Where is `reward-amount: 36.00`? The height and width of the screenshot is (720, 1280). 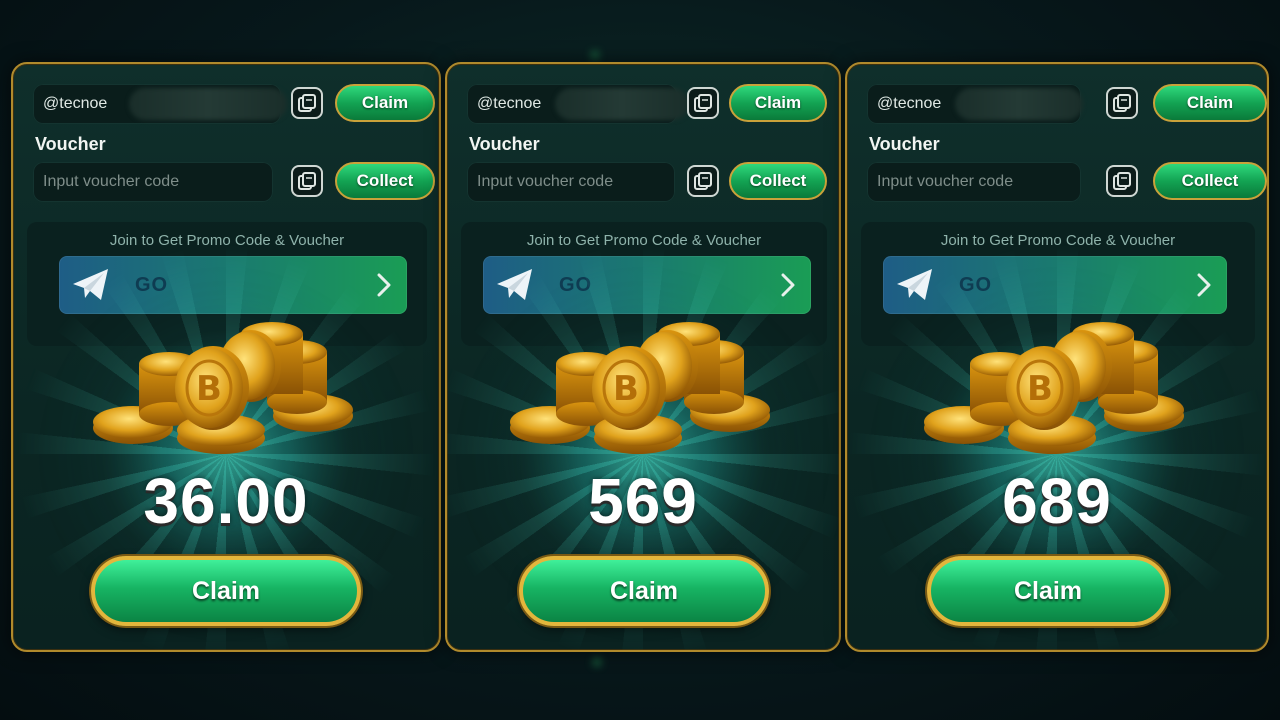
reward-amount: 36.00 is located at coordinates (226, 501).